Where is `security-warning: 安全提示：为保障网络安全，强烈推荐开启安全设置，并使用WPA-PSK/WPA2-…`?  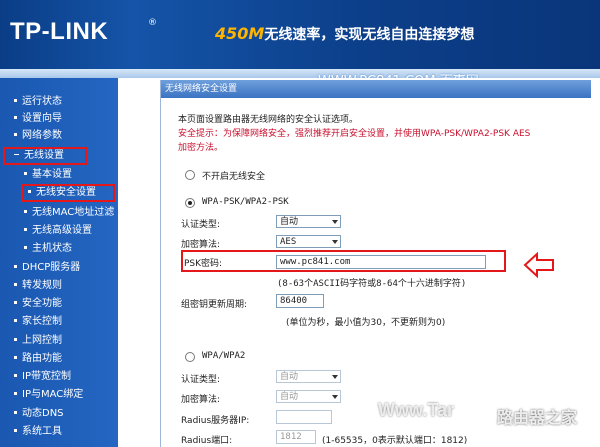 security-warning: 安全提示：为保障网络安全，强烈推荐开启安全设置，并使用WPA-PSK/WPA2-… is located at coordinates (354, 134).